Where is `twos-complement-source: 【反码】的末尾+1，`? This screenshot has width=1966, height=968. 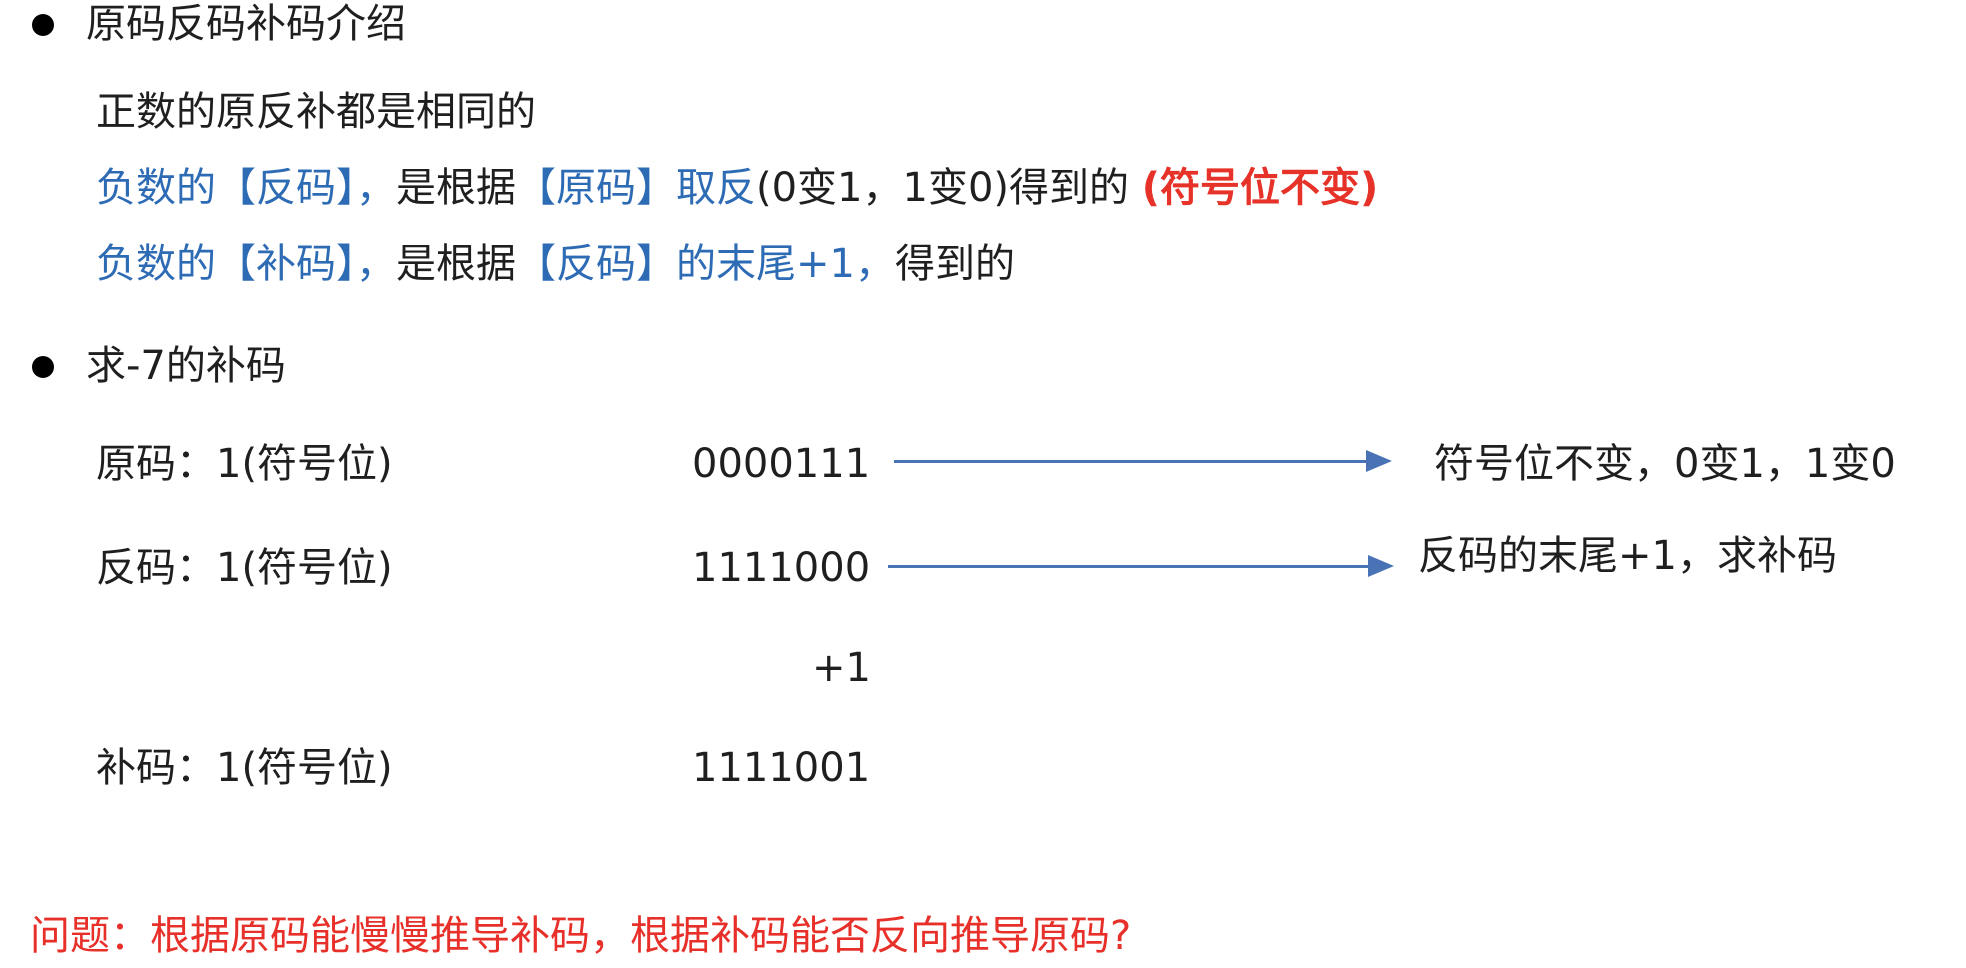
twos-complement-source: 【反码】的末尾+1， is located at coordinates (705, 264).